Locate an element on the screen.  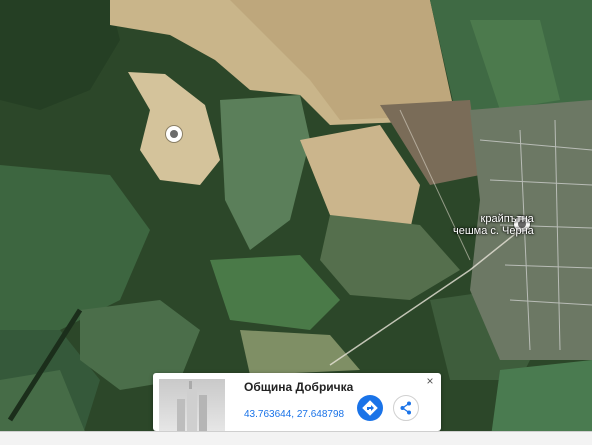
place-thumbnail is located at coordinates (192, 405).